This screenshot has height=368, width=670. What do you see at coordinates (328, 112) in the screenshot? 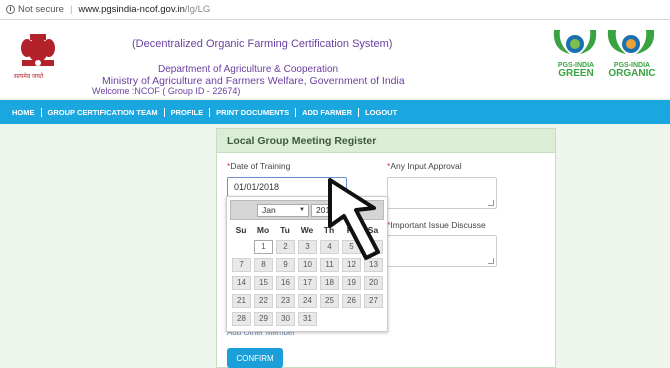
I see `nav-add-farmer: ADD FARMER` at bounding box center [328, 112].